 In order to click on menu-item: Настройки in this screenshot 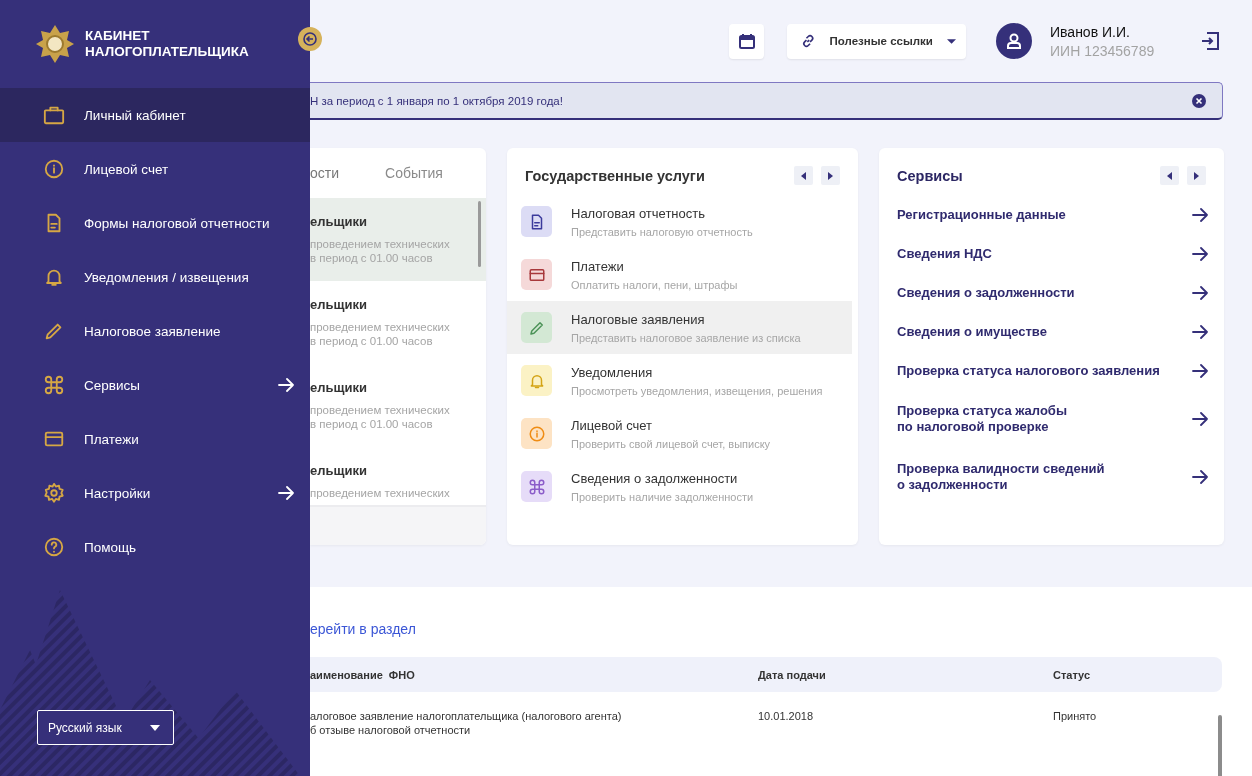, I will do `click(155, 493)`.